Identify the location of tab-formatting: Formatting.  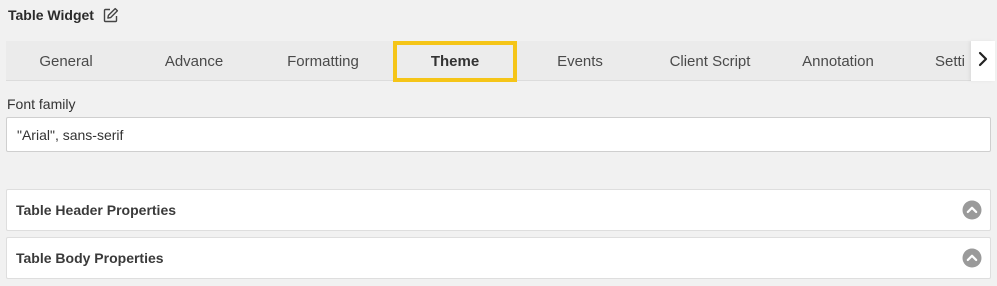
(323, 61).